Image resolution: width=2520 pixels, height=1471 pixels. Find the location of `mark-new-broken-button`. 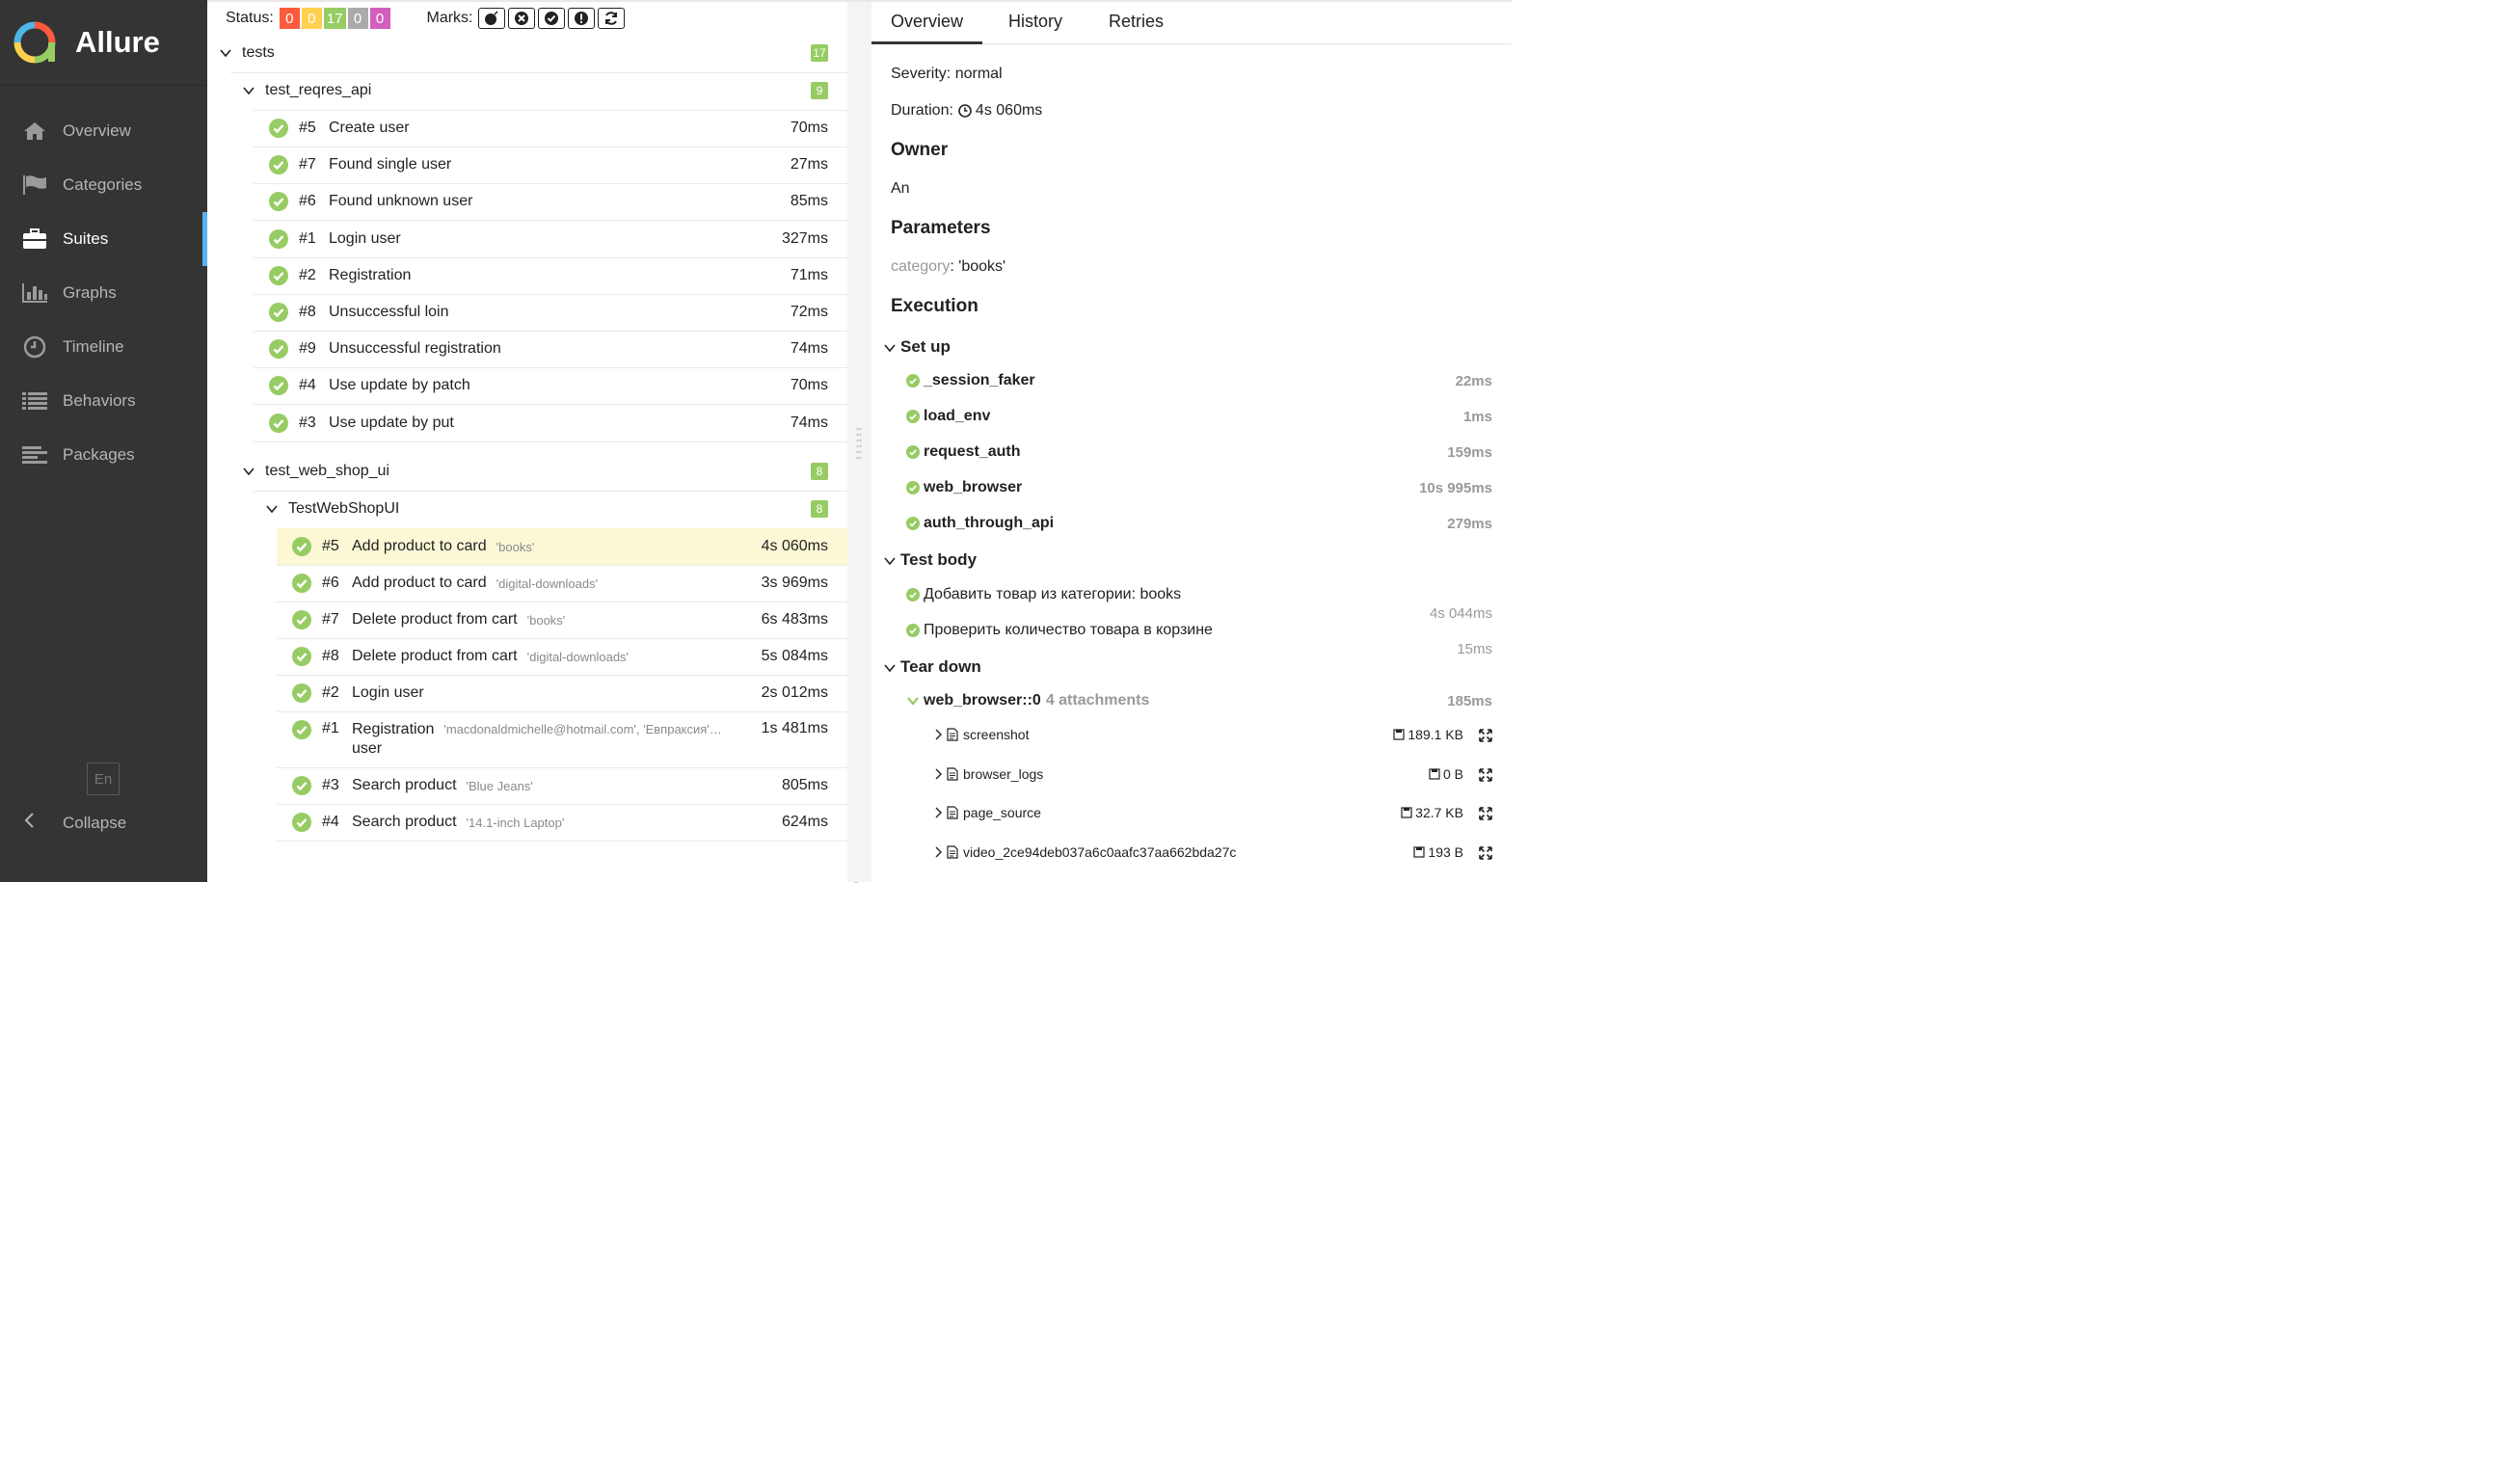

mark-new-broken-button is located at coordinates (581, 18).